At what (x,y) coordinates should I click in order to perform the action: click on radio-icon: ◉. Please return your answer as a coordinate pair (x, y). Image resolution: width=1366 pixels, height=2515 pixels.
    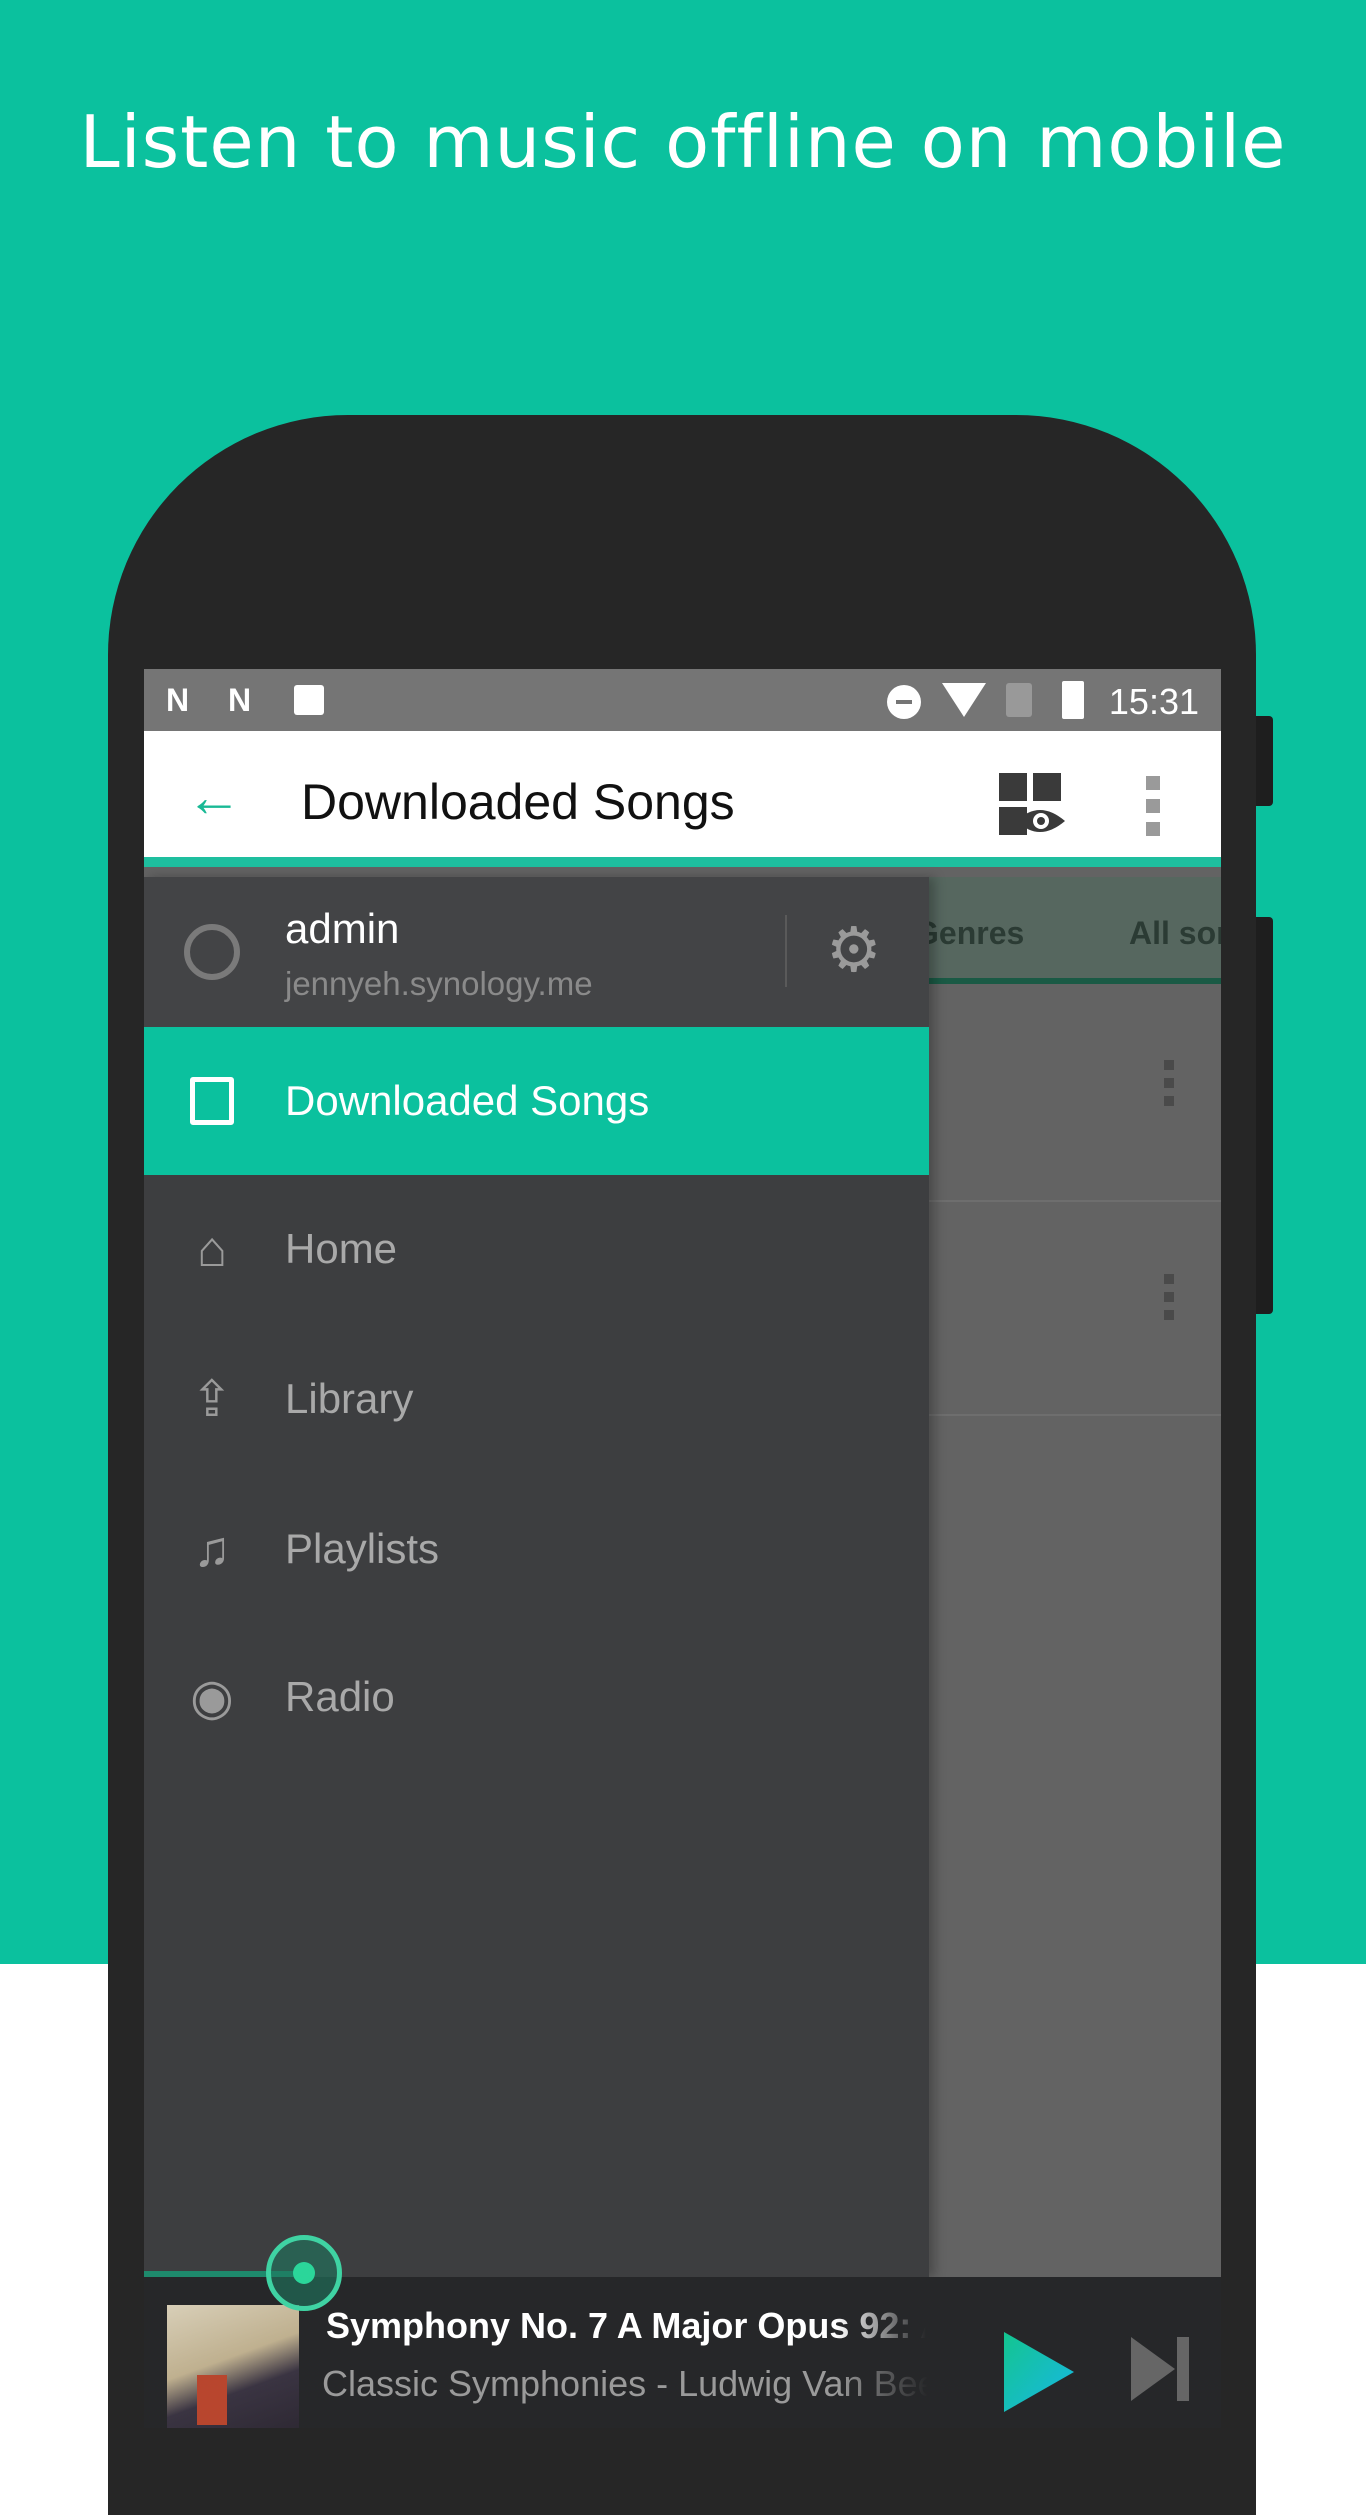
    Looking at the image, I should click on (212, 1697).